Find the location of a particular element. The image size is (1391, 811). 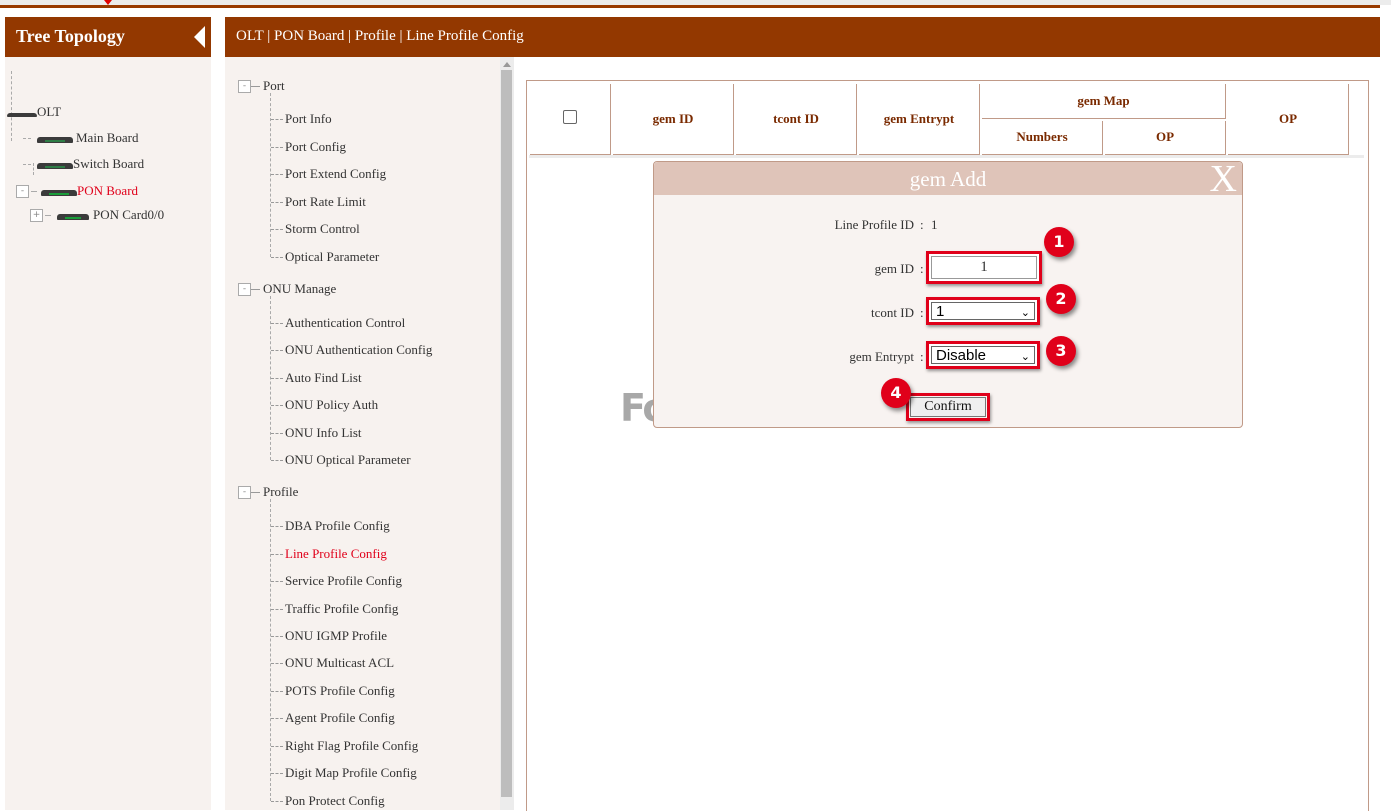

menu-item-service-profile-config: Service Profile Config is located at coordinates (336, 581).